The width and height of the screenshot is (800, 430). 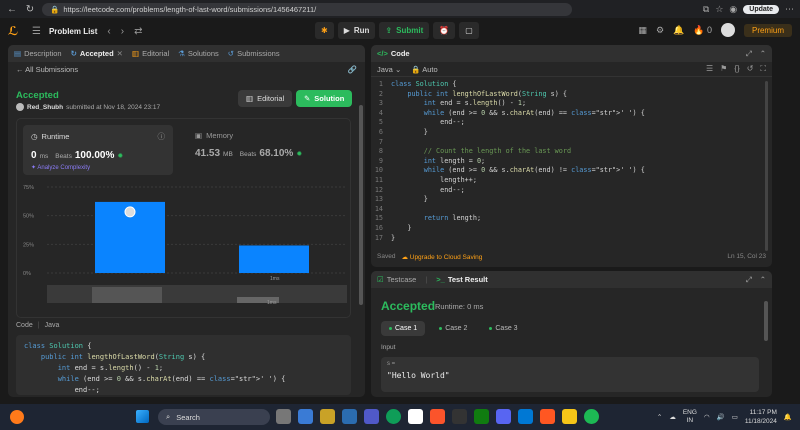 I want to click on tray-chevron-icon: ⌃, so click(x=659, y=417).